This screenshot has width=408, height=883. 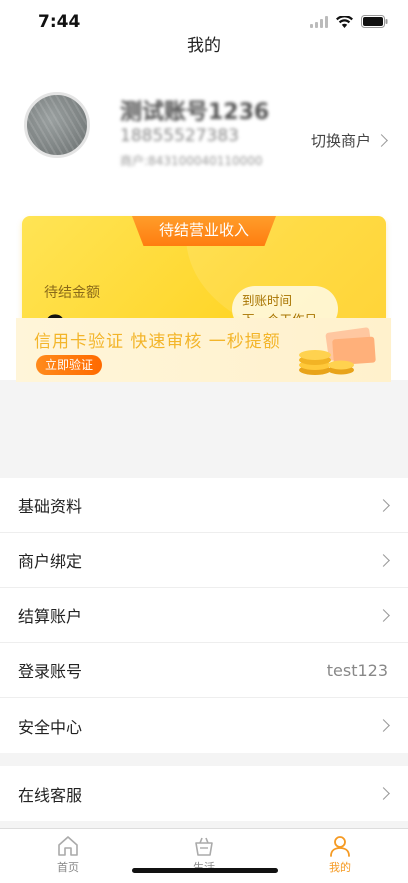 What do you see at coordinates (204, 49) in the screenshot?
I see `page-title: 我的` at bounding box center [204, 49].